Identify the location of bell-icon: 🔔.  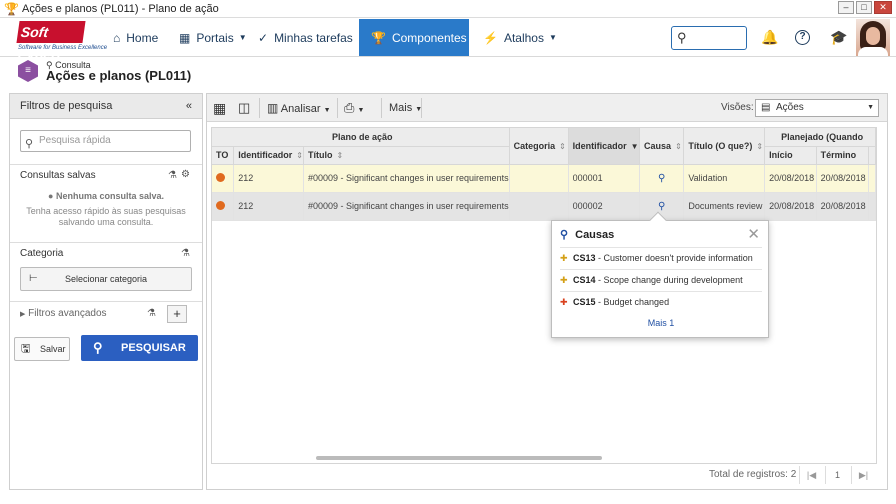
(769, 37).